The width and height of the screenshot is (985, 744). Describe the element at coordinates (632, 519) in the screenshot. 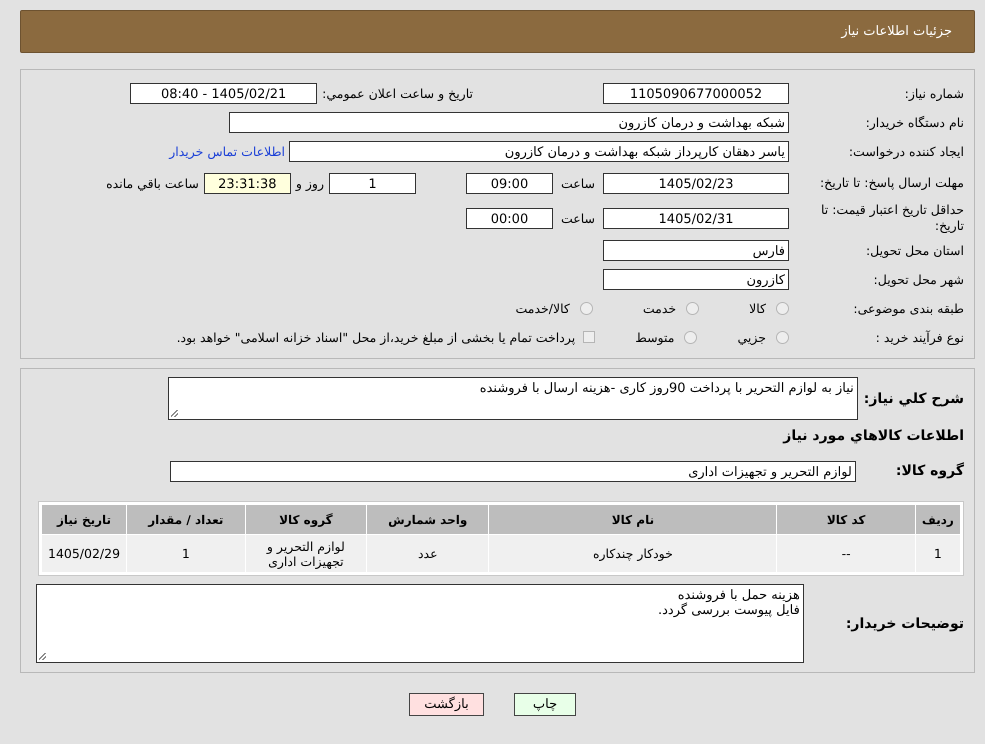

I see `column-header: نام کالا` at that location.